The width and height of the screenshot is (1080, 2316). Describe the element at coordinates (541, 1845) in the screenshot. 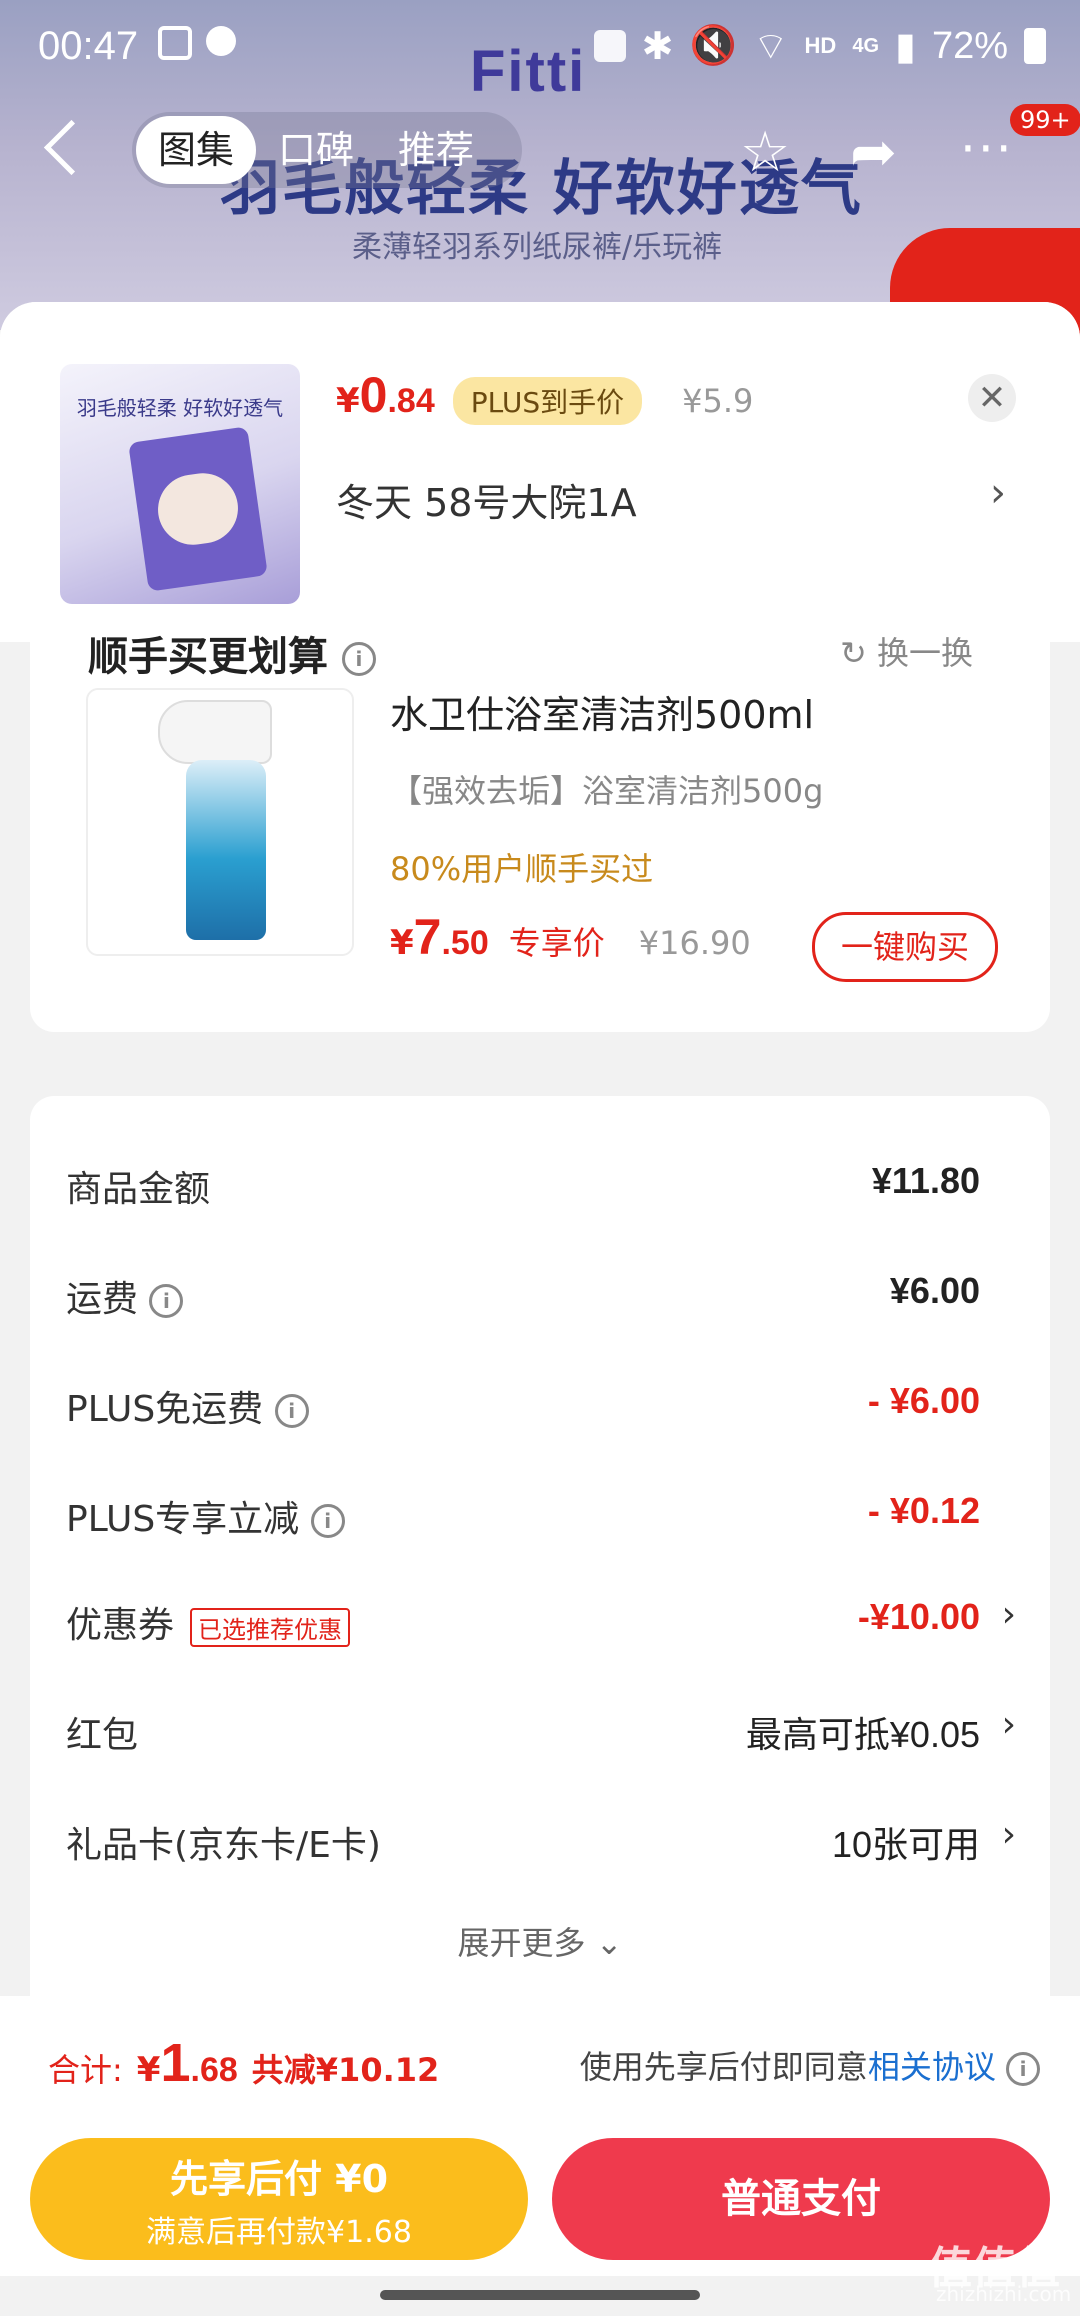

I see `summary-row-gift-card: 礼品卡(京东卡/E卡) 10张可用 ›` at that location.